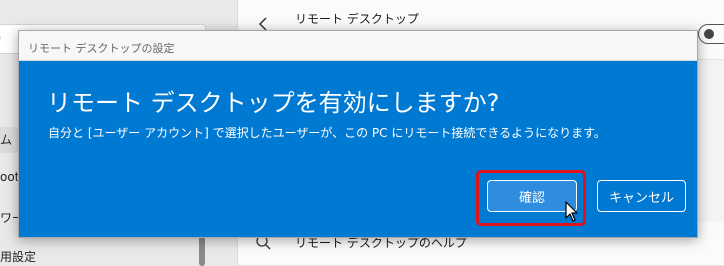 This screenshot has height=266, width=724. What do you see at coordinates (641, 196) in the screenshot?
I see `cancel-button: キャンセル` at bounding box center [641, 196].